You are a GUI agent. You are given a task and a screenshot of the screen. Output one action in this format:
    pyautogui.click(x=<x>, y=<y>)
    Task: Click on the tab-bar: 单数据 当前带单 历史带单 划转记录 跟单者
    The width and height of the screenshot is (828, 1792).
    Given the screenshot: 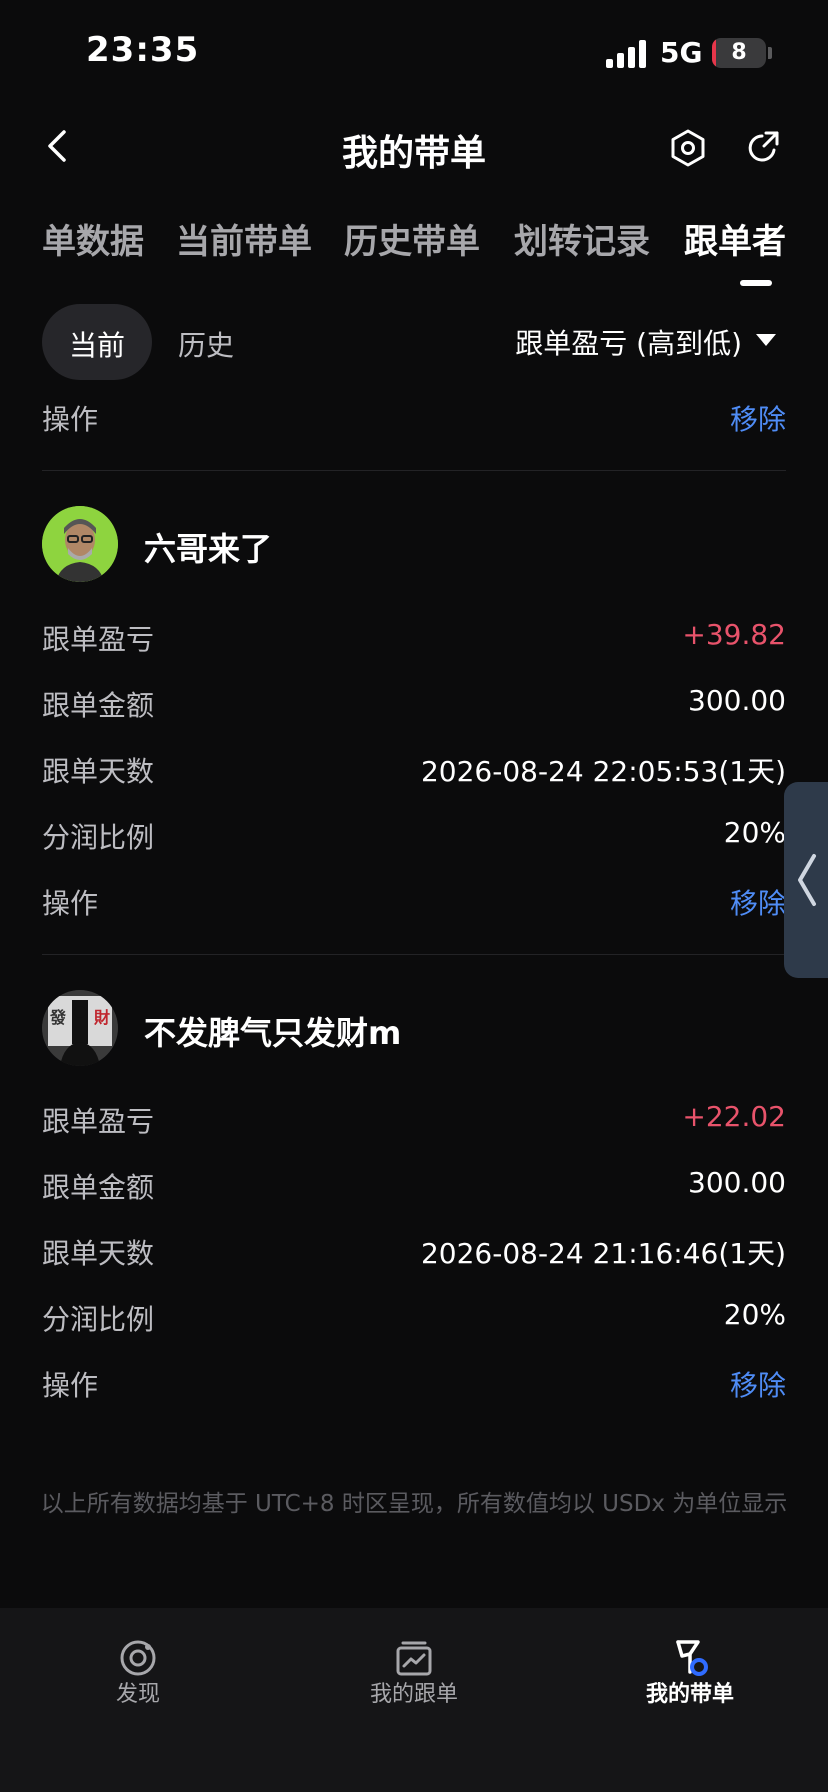 What is the action you would take?
    pyautogui.click(x=414, y=239)
    